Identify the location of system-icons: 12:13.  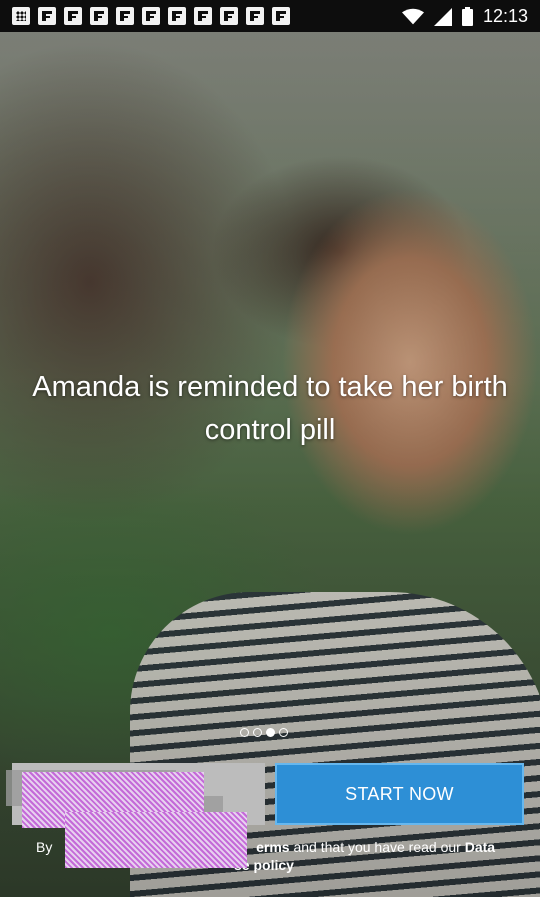
(464, 16).